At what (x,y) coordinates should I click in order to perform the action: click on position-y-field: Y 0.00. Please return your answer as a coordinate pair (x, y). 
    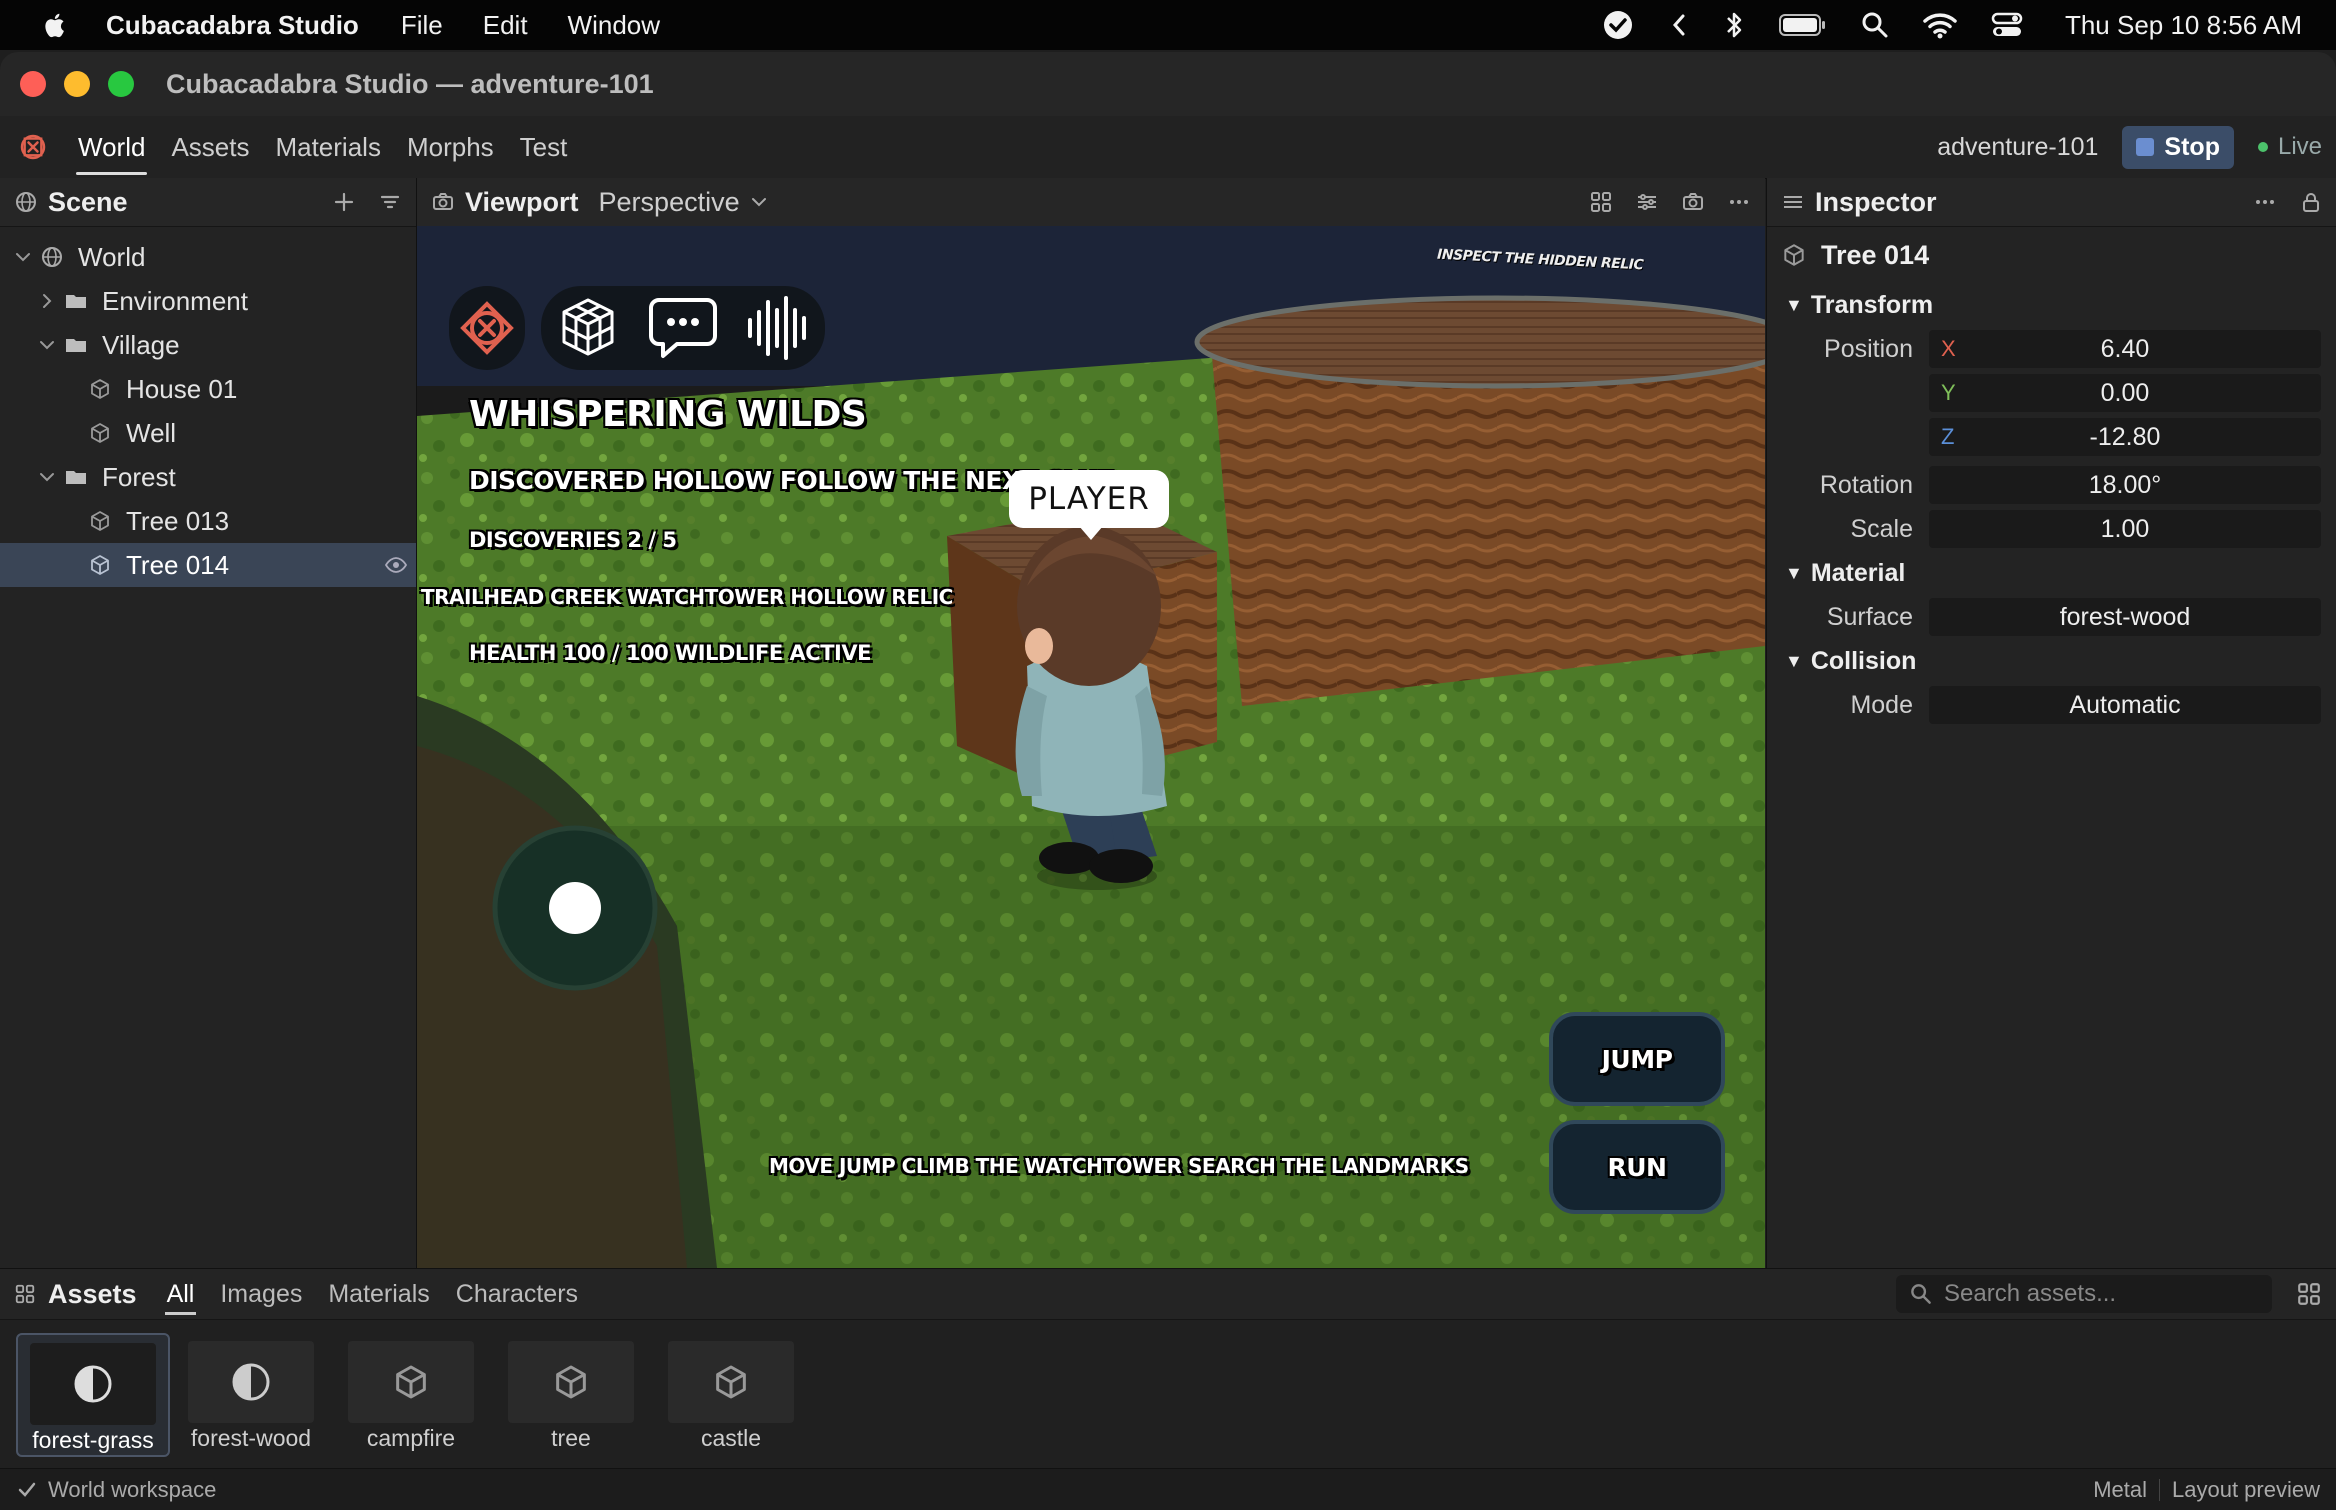
    Looking at the image, I should click on (2125, 393).